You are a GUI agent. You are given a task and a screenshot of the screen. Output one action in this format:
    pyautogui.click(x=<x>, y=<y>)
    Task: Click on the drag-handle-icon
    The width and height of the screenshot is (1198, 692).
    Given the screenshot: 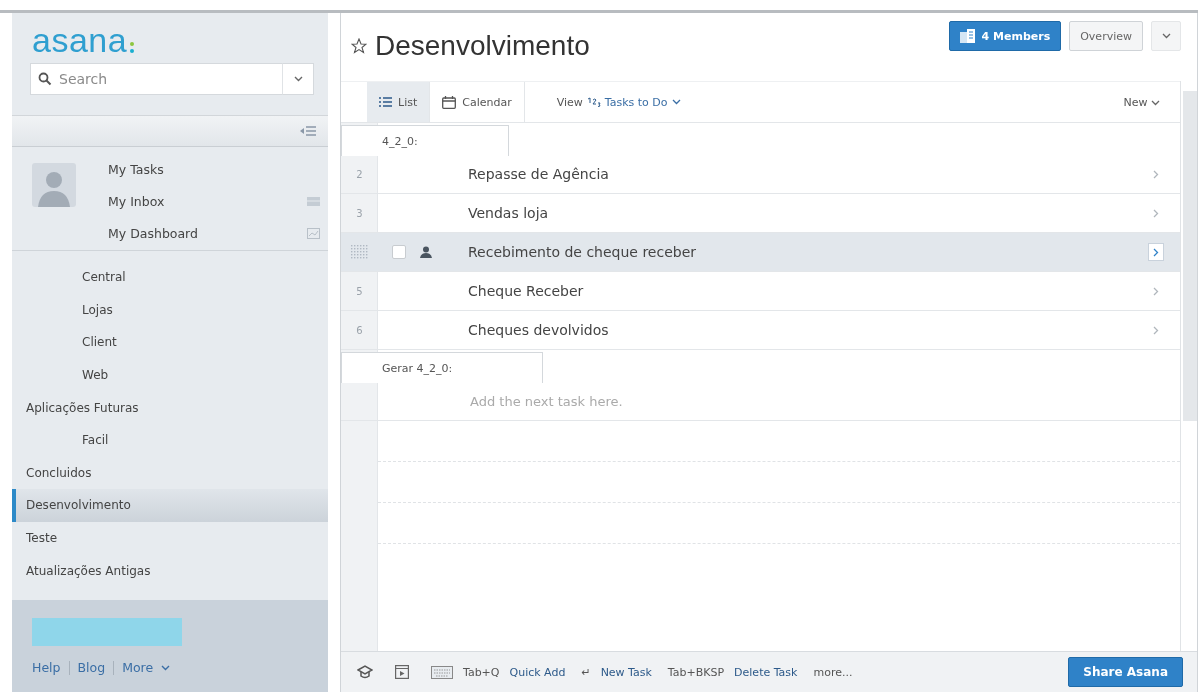 What is the action you would take?
    pyautogui.click(x=359, y=252)
    